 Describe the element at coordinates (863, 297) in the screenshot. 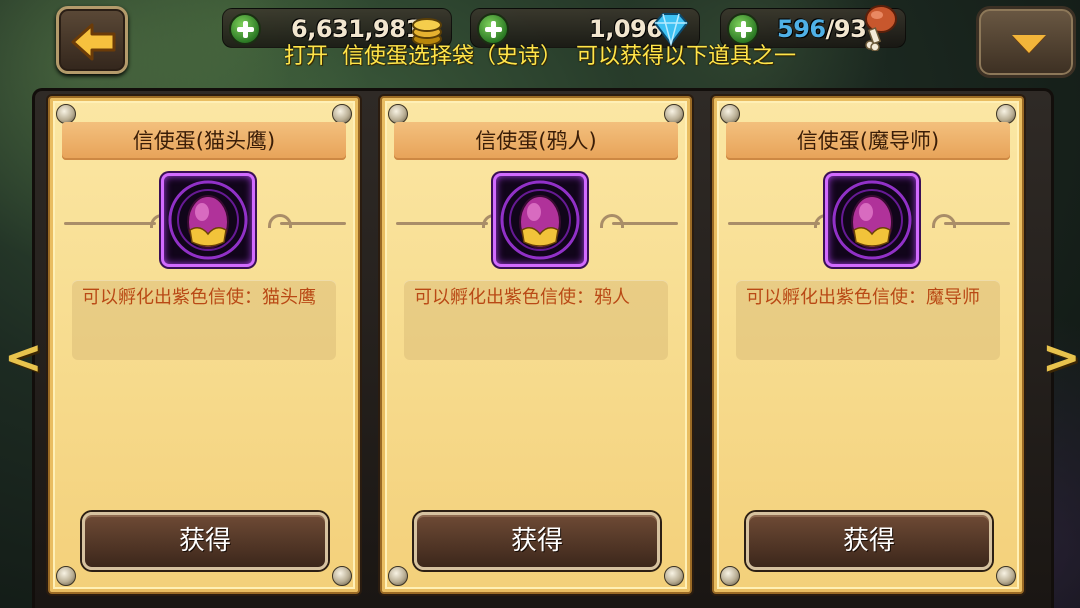

I see `card-description: 可以孵化出紫色信使：魔导师` at that location.